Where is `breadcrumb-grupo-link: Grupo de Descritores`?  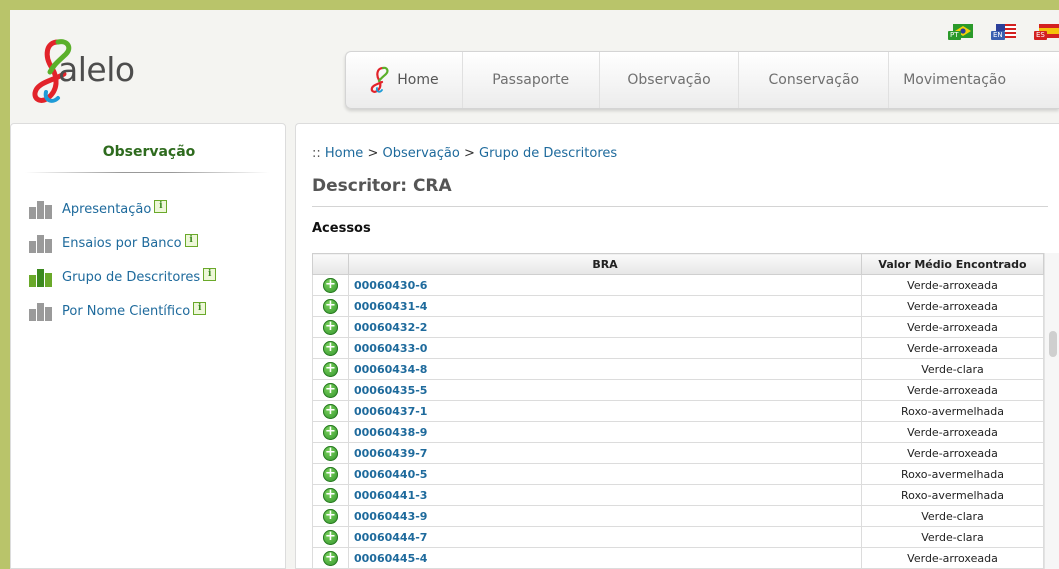
breadcrumb-grupo-link: Grupo de Descritores is located at coordinates (548, 153).